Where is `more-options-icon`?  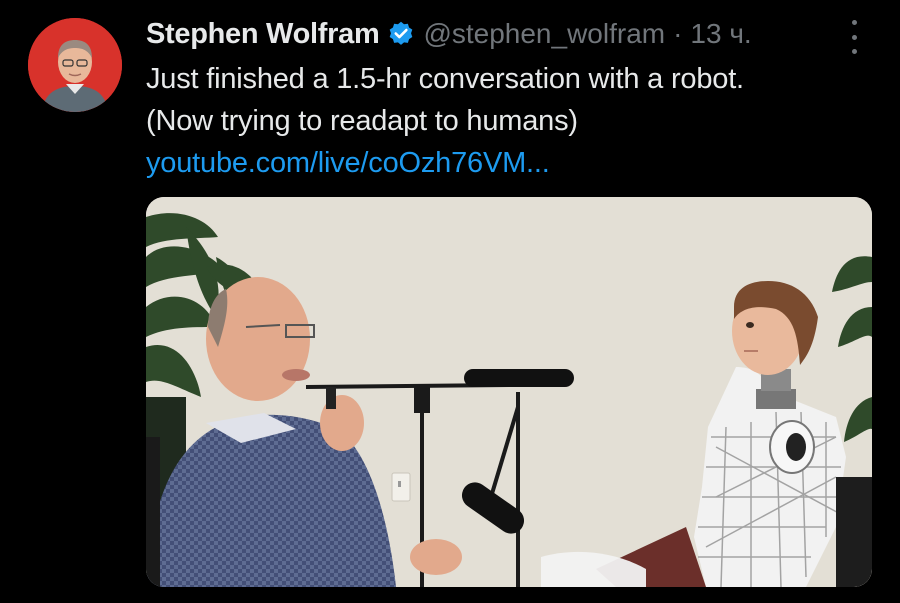 more-options-icon is located at coordinates (854, 37).